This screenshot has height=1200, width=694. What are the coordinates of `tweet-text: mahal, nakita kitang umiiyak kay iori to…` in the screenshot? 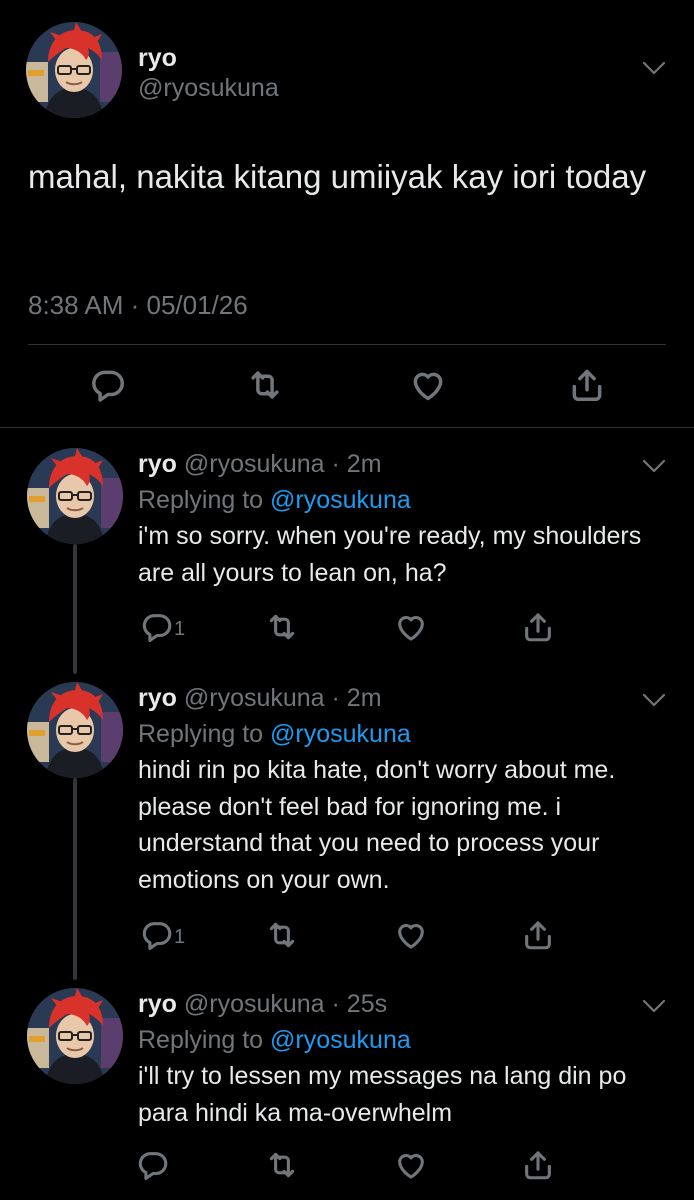 It's located at (337, 176).